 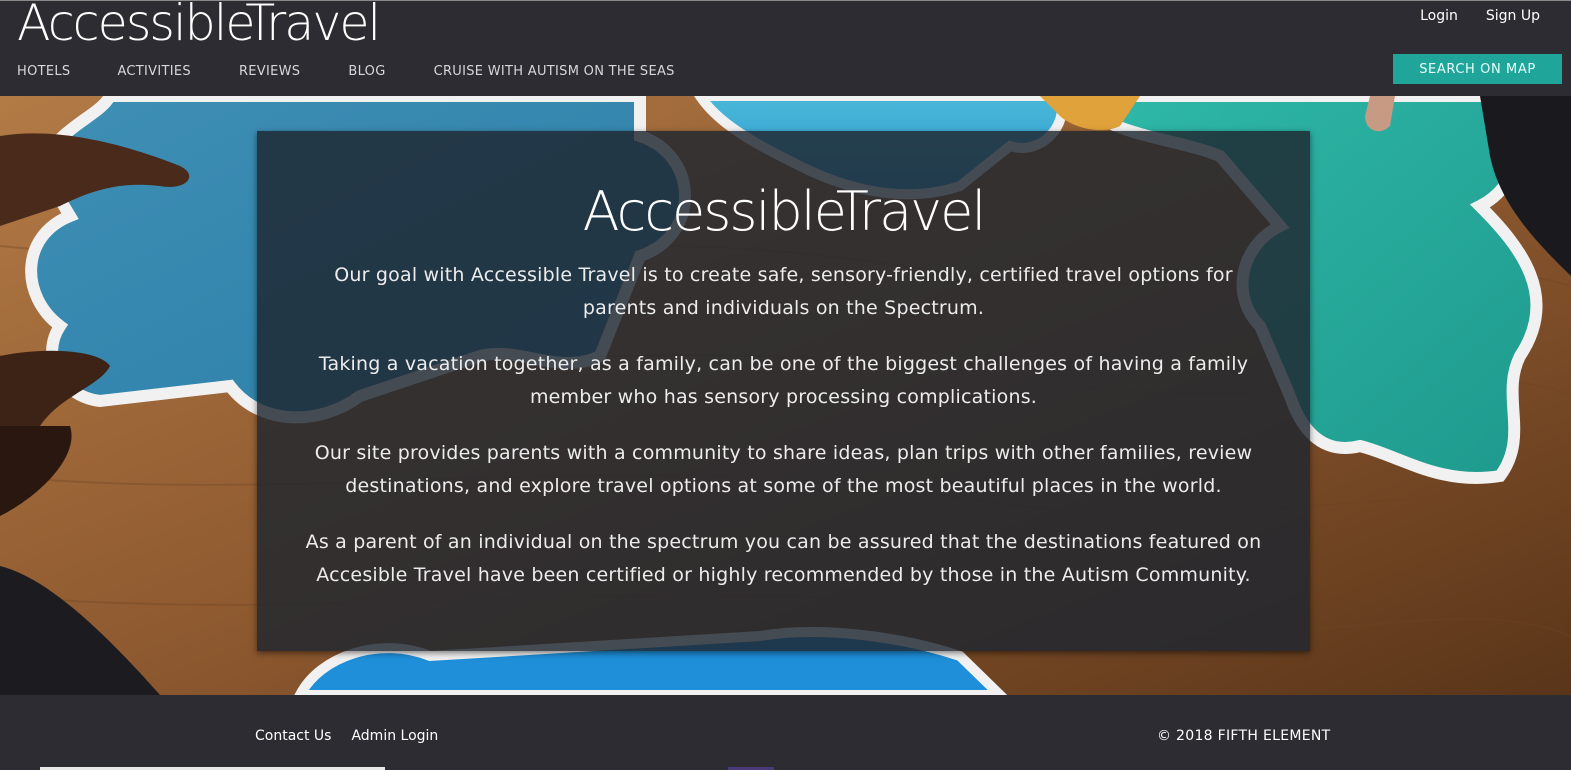 What do you see at coordinates (1244, 736) in the screenshot?
I see `copyright-text: © 2018 FIFTH ELEMENT` at bounding box center [1244, 736].